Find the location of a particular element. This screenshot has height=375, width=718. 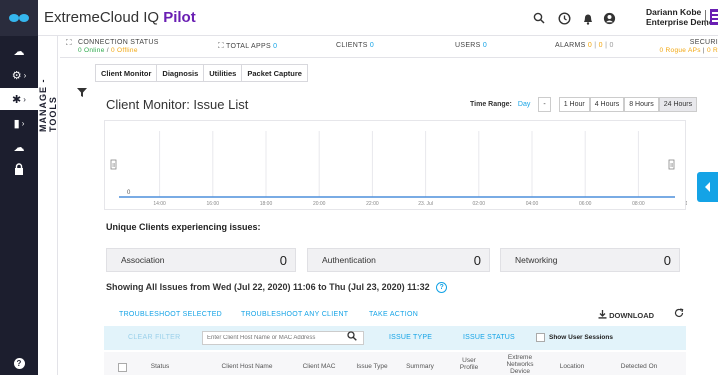

alarms-stat: ALARMS 0 | 0 | 0 is located at coordinates (584, 46).